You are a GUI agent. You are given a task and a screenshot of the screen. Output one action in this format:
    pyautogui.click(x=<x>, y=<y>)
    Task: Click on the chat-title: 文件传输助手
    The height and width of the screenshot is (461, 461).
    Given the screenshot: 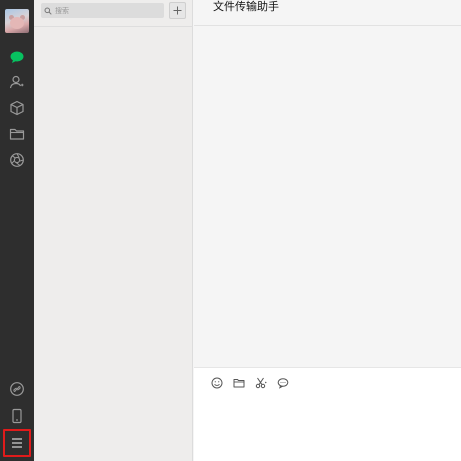 What is the action you would take?
    pyautogui.click(x=246, y=6)
    